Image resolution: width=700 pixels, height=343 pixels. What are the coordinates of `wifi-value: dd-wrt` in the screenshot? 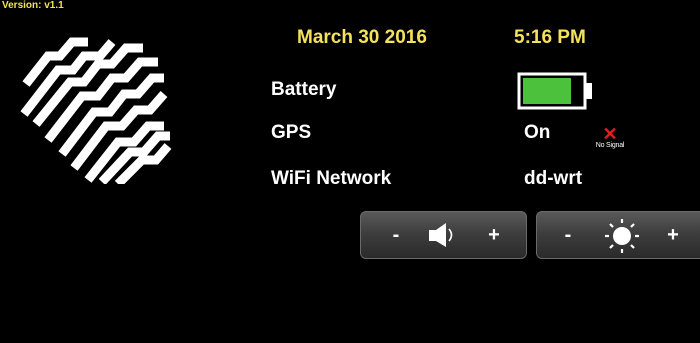 It's located at (553, 178).